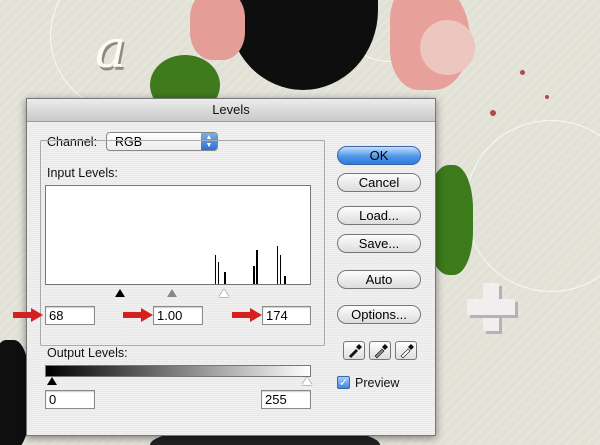  I want to click on output-black-field: 0, so click(70, 399).